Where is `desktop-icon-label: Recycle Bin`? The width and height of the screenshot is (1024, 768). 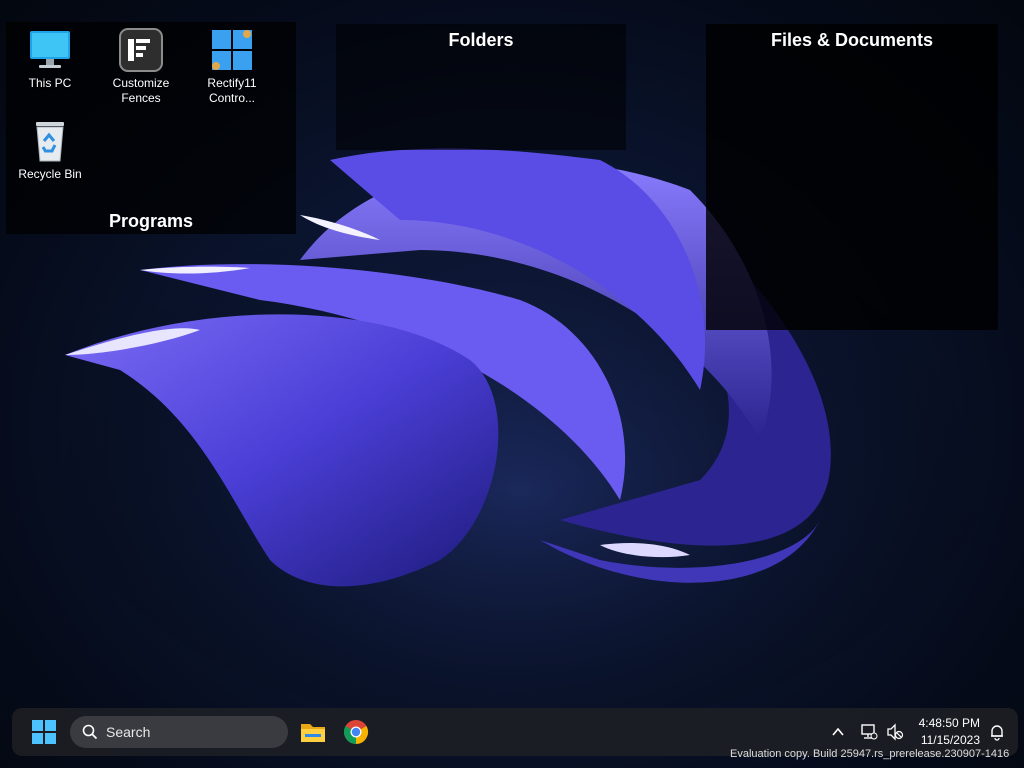
desktop-icon-label: Recycle Bin is located at coordinates (50, 174).